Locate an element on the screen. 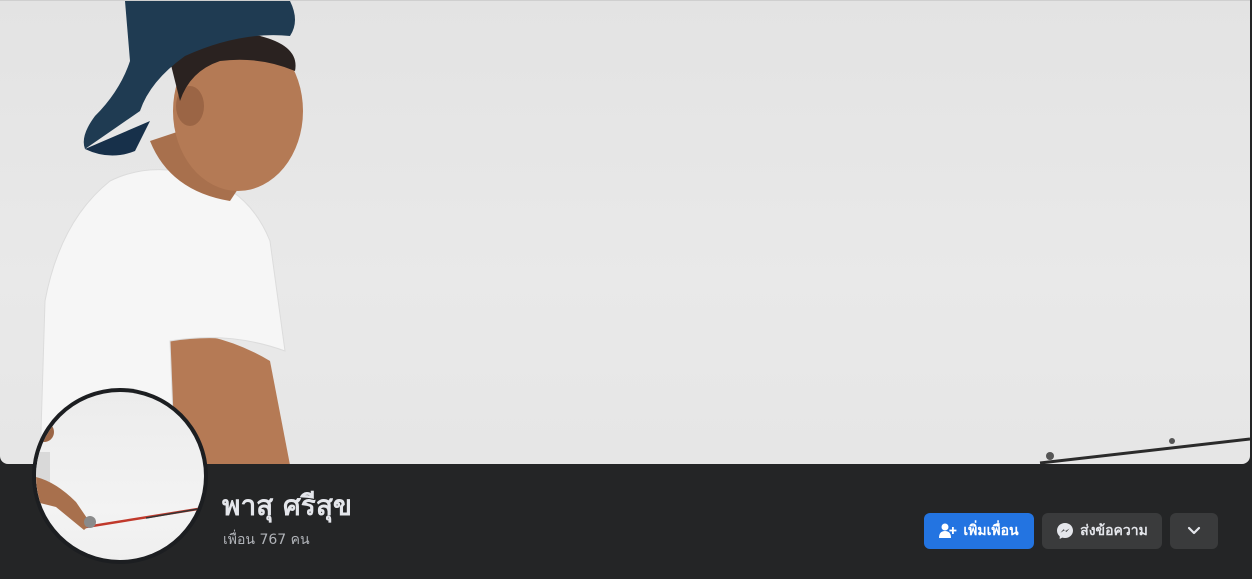  add-friend-label: เพิ่มเพื่อน is located at coordinates (991, 531).